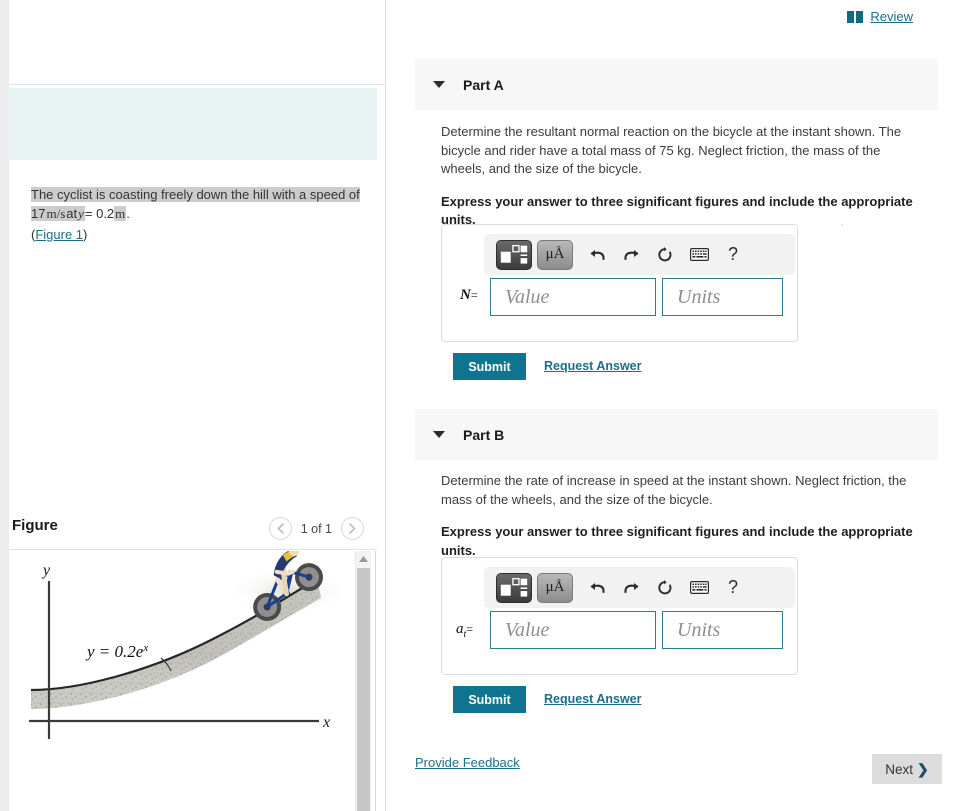 The width and height of the screenshot is (953, 811). Describe the element at coordinates (128, 213) in the screenshot. I see `problem-period: .` at that location.